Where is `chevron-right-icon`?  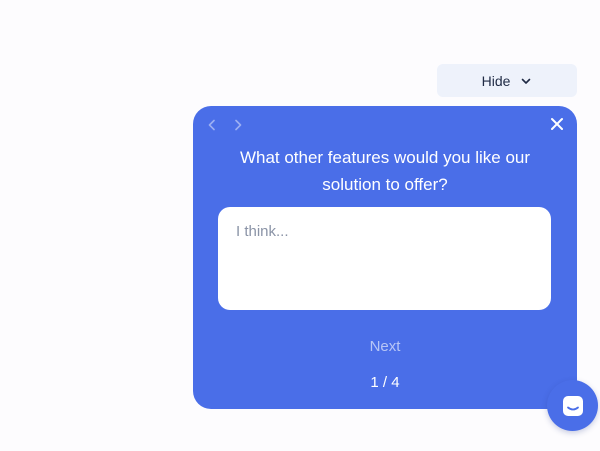
chevron-right-icon is located at coordinates (238, 125).